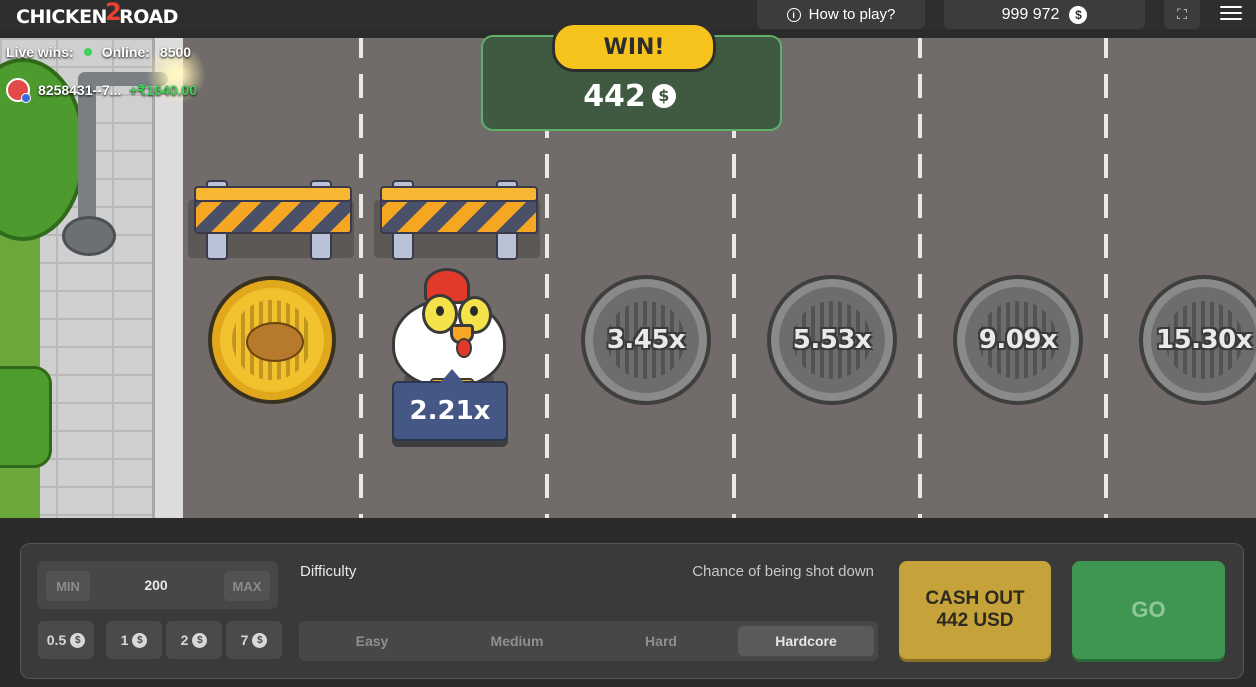 This screenshot has width=1256, height=687. What do you see at coordinates (124, 640) in the screenshot?
I see `quick-bet-value: 1` at bounding box center [124, 640].